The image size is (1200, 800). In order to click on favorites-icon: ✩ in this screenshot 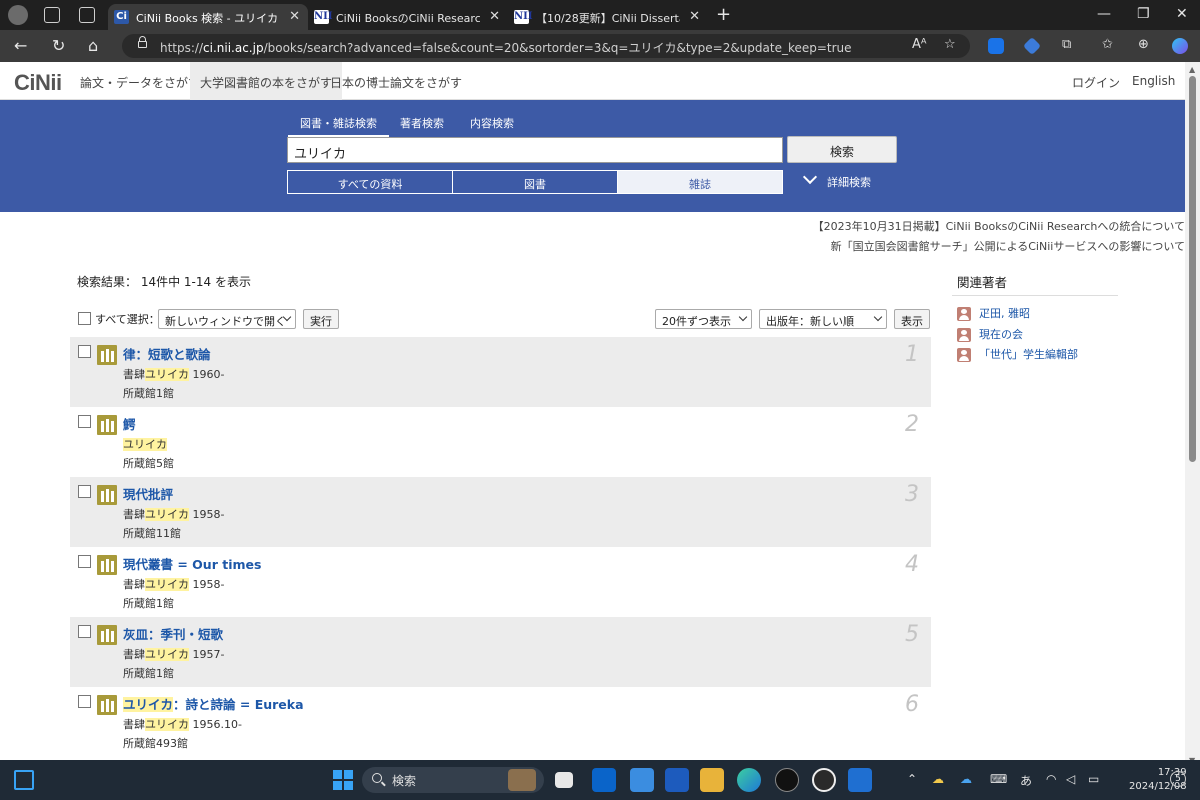, I will do `click(1107, 44)`.